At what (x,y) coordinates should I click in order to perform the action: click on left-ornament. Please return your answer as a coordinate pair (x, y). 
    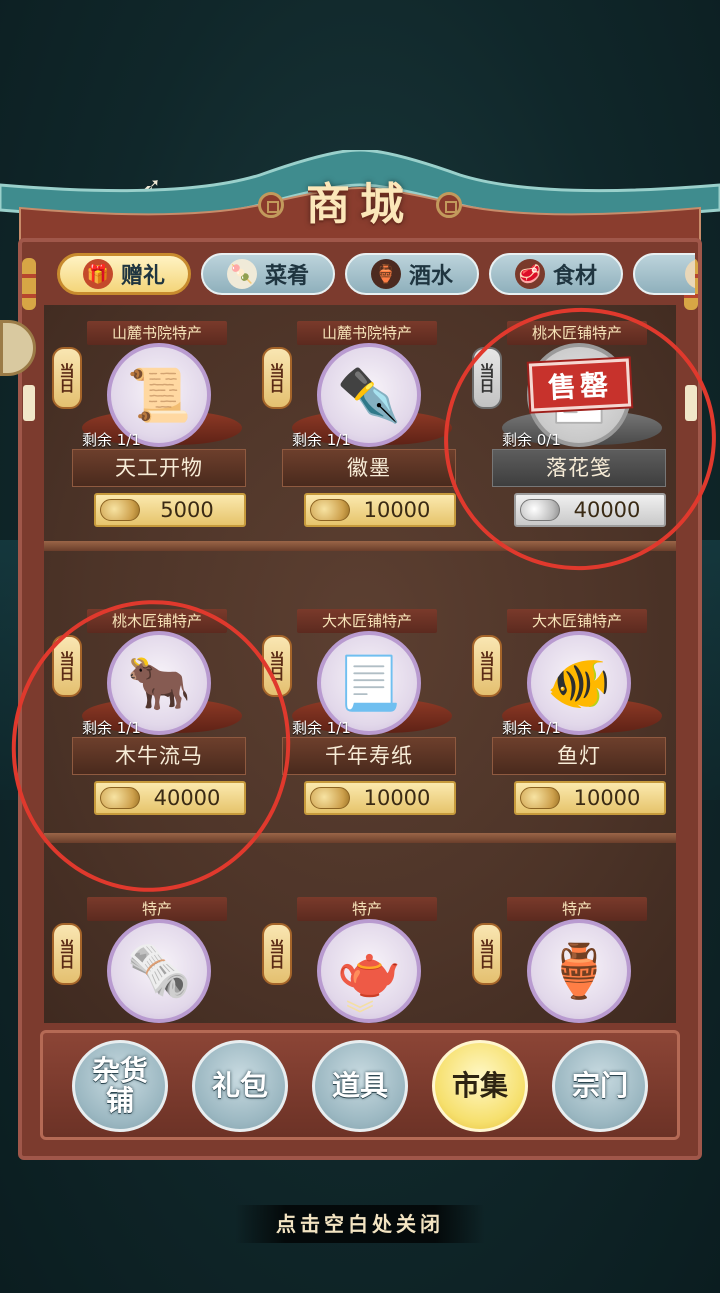
    Looking at the image, I should click on (29, 284).